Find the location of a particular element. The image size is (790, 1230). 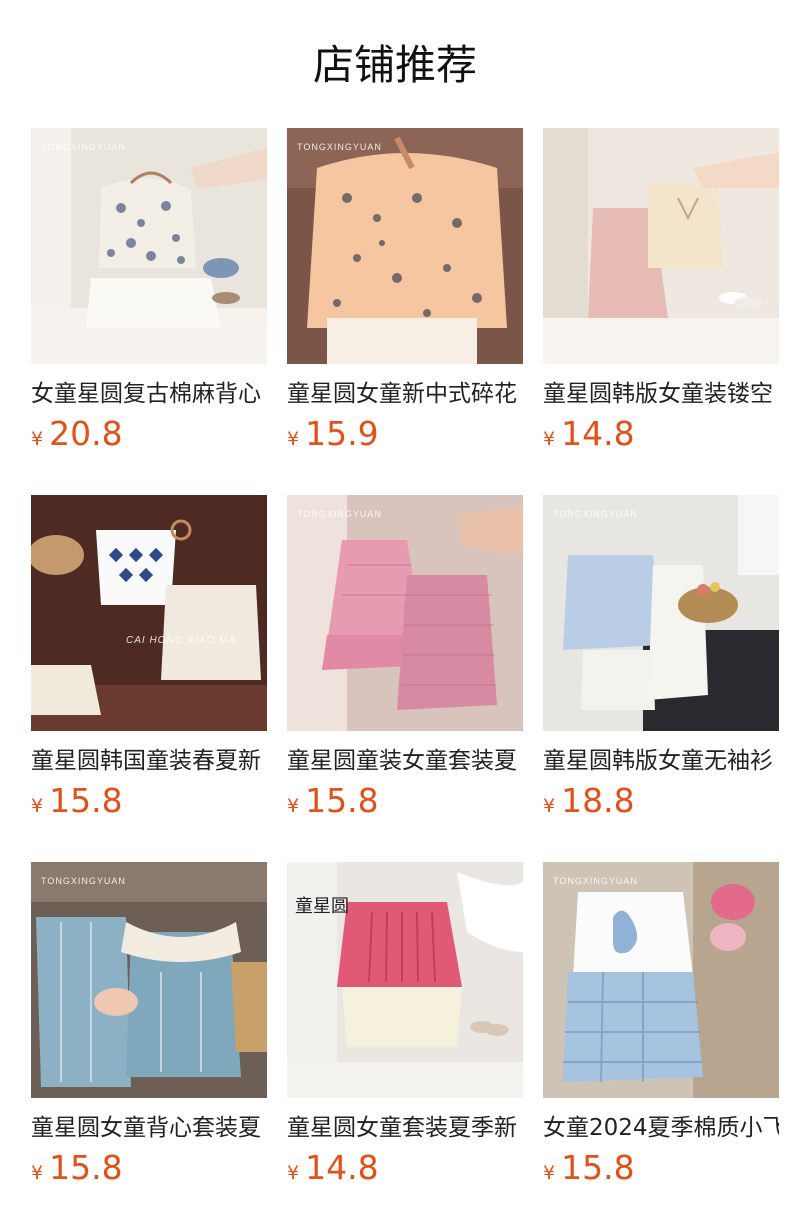

product-image: CAI HONG XIAO MA is located at coordinates (149, 613).